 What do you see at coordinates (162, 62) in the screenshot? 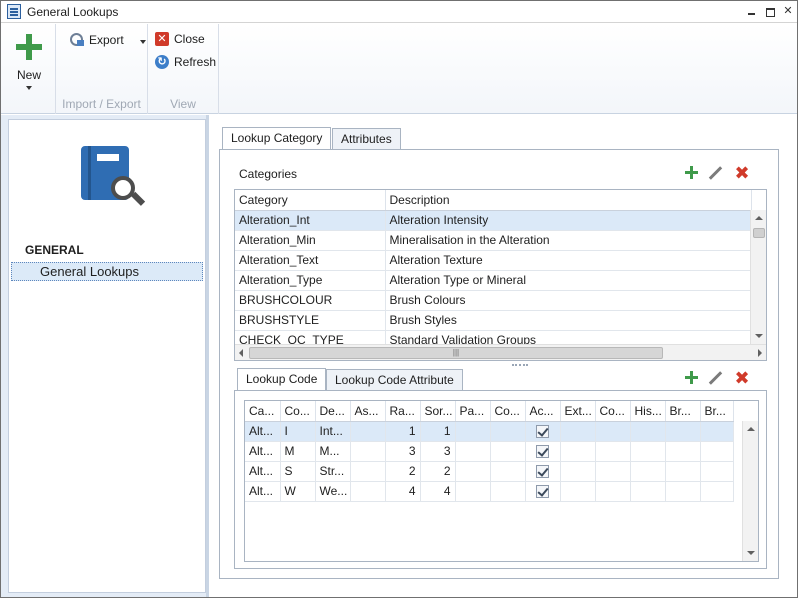
I see `refresh-icon: ↻` at bounding box center [162, 62].